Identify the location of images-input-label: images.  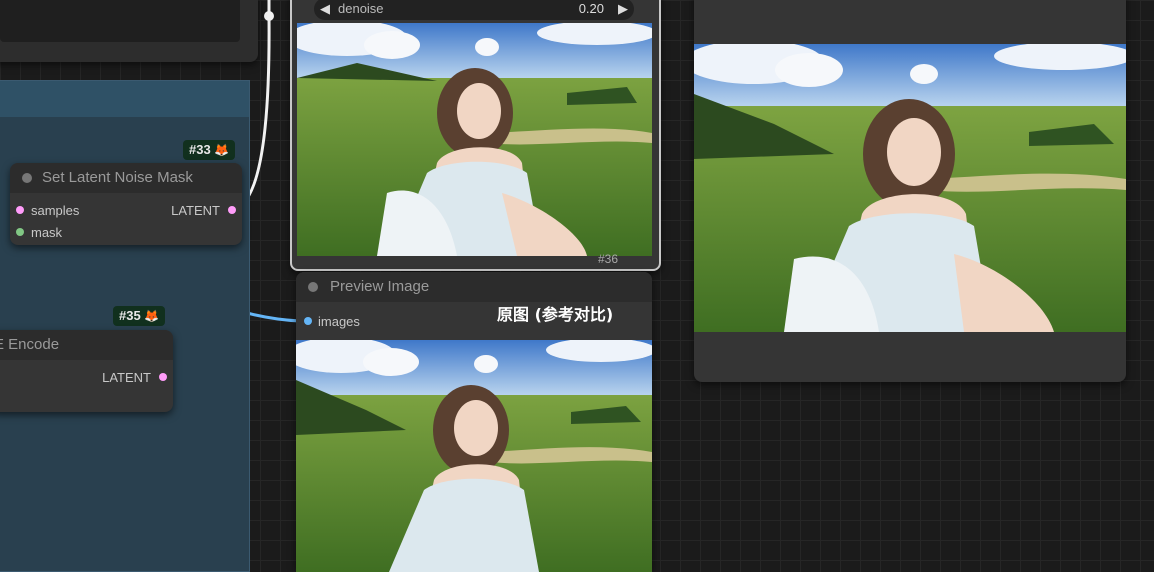
(339, 321).